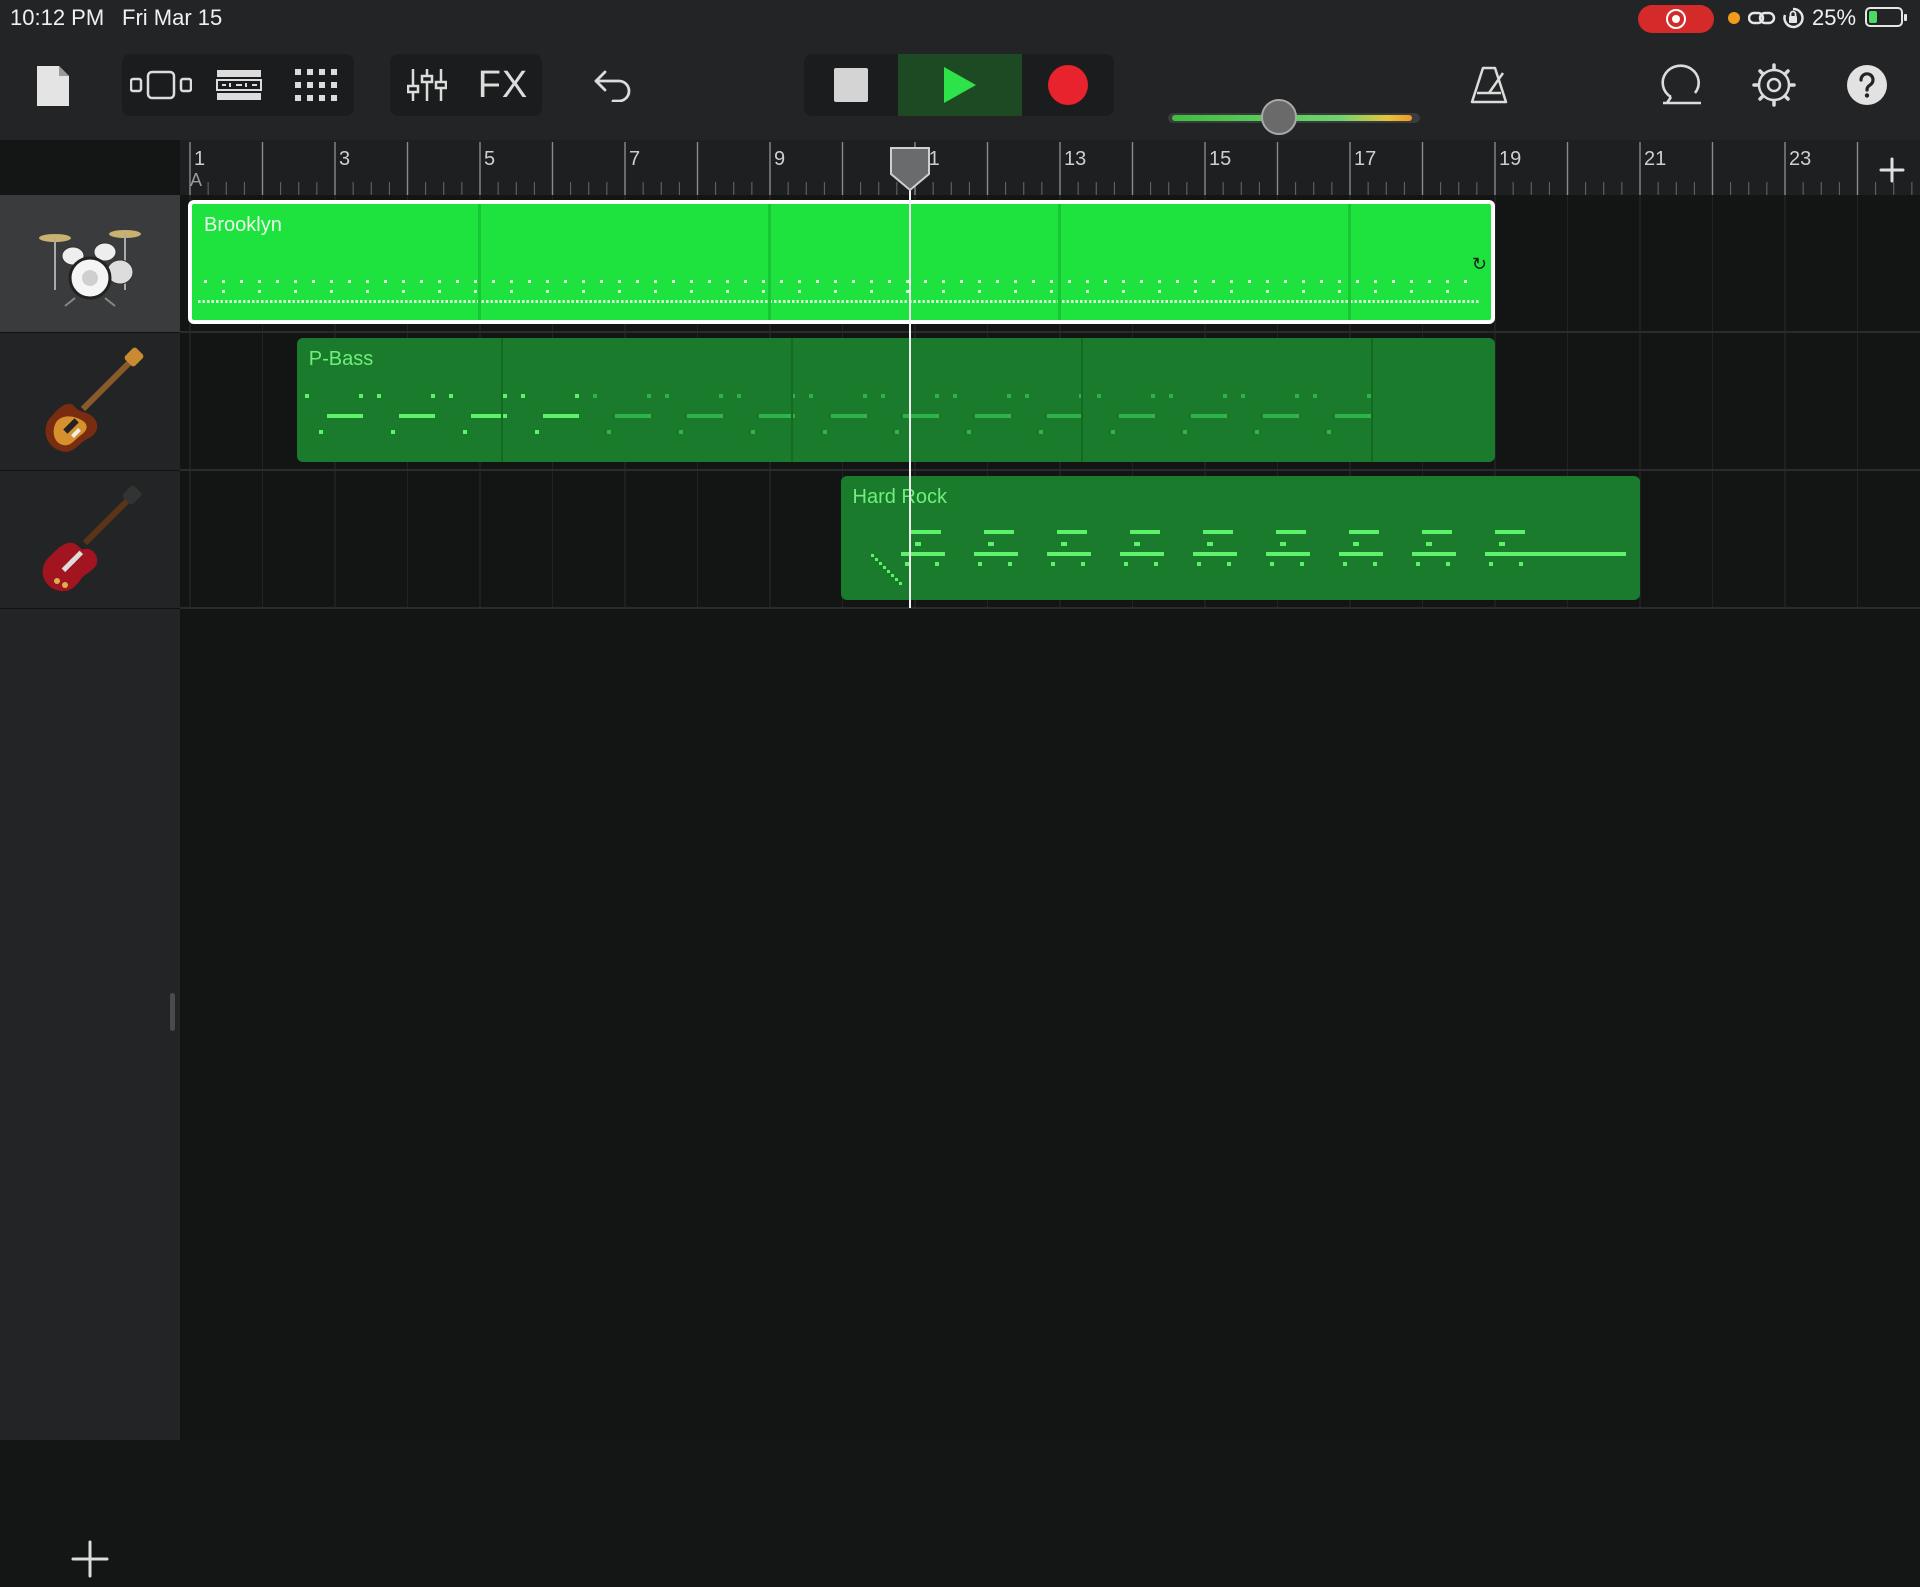 The image size is (1920, 1587). I want to click on record-button, so click(1068, 85).